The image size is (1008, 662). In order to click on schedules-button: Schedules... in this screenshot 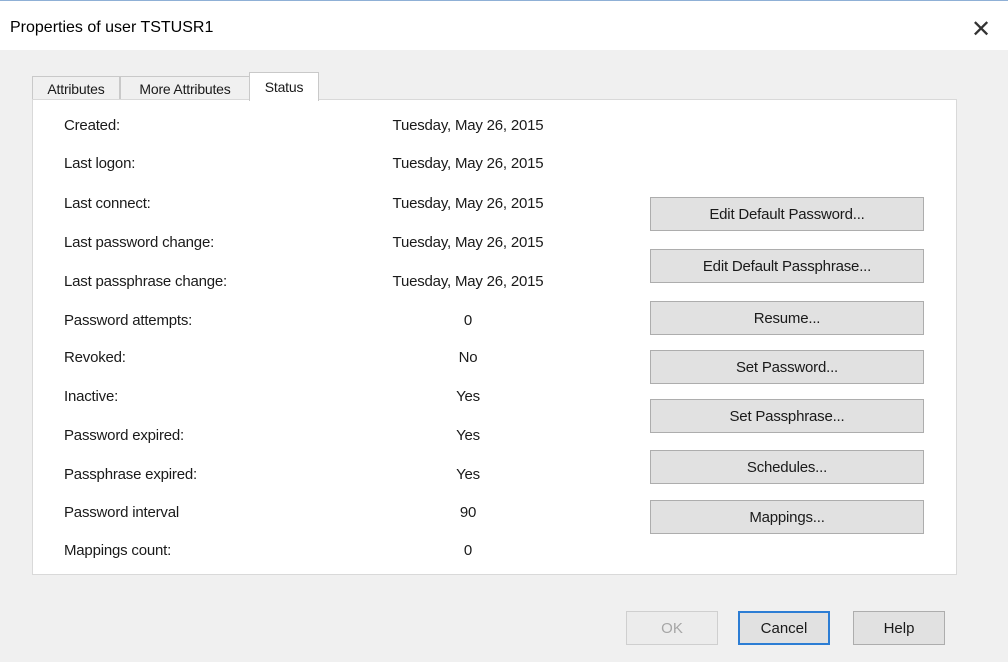, I will do `click(787, 467)`.